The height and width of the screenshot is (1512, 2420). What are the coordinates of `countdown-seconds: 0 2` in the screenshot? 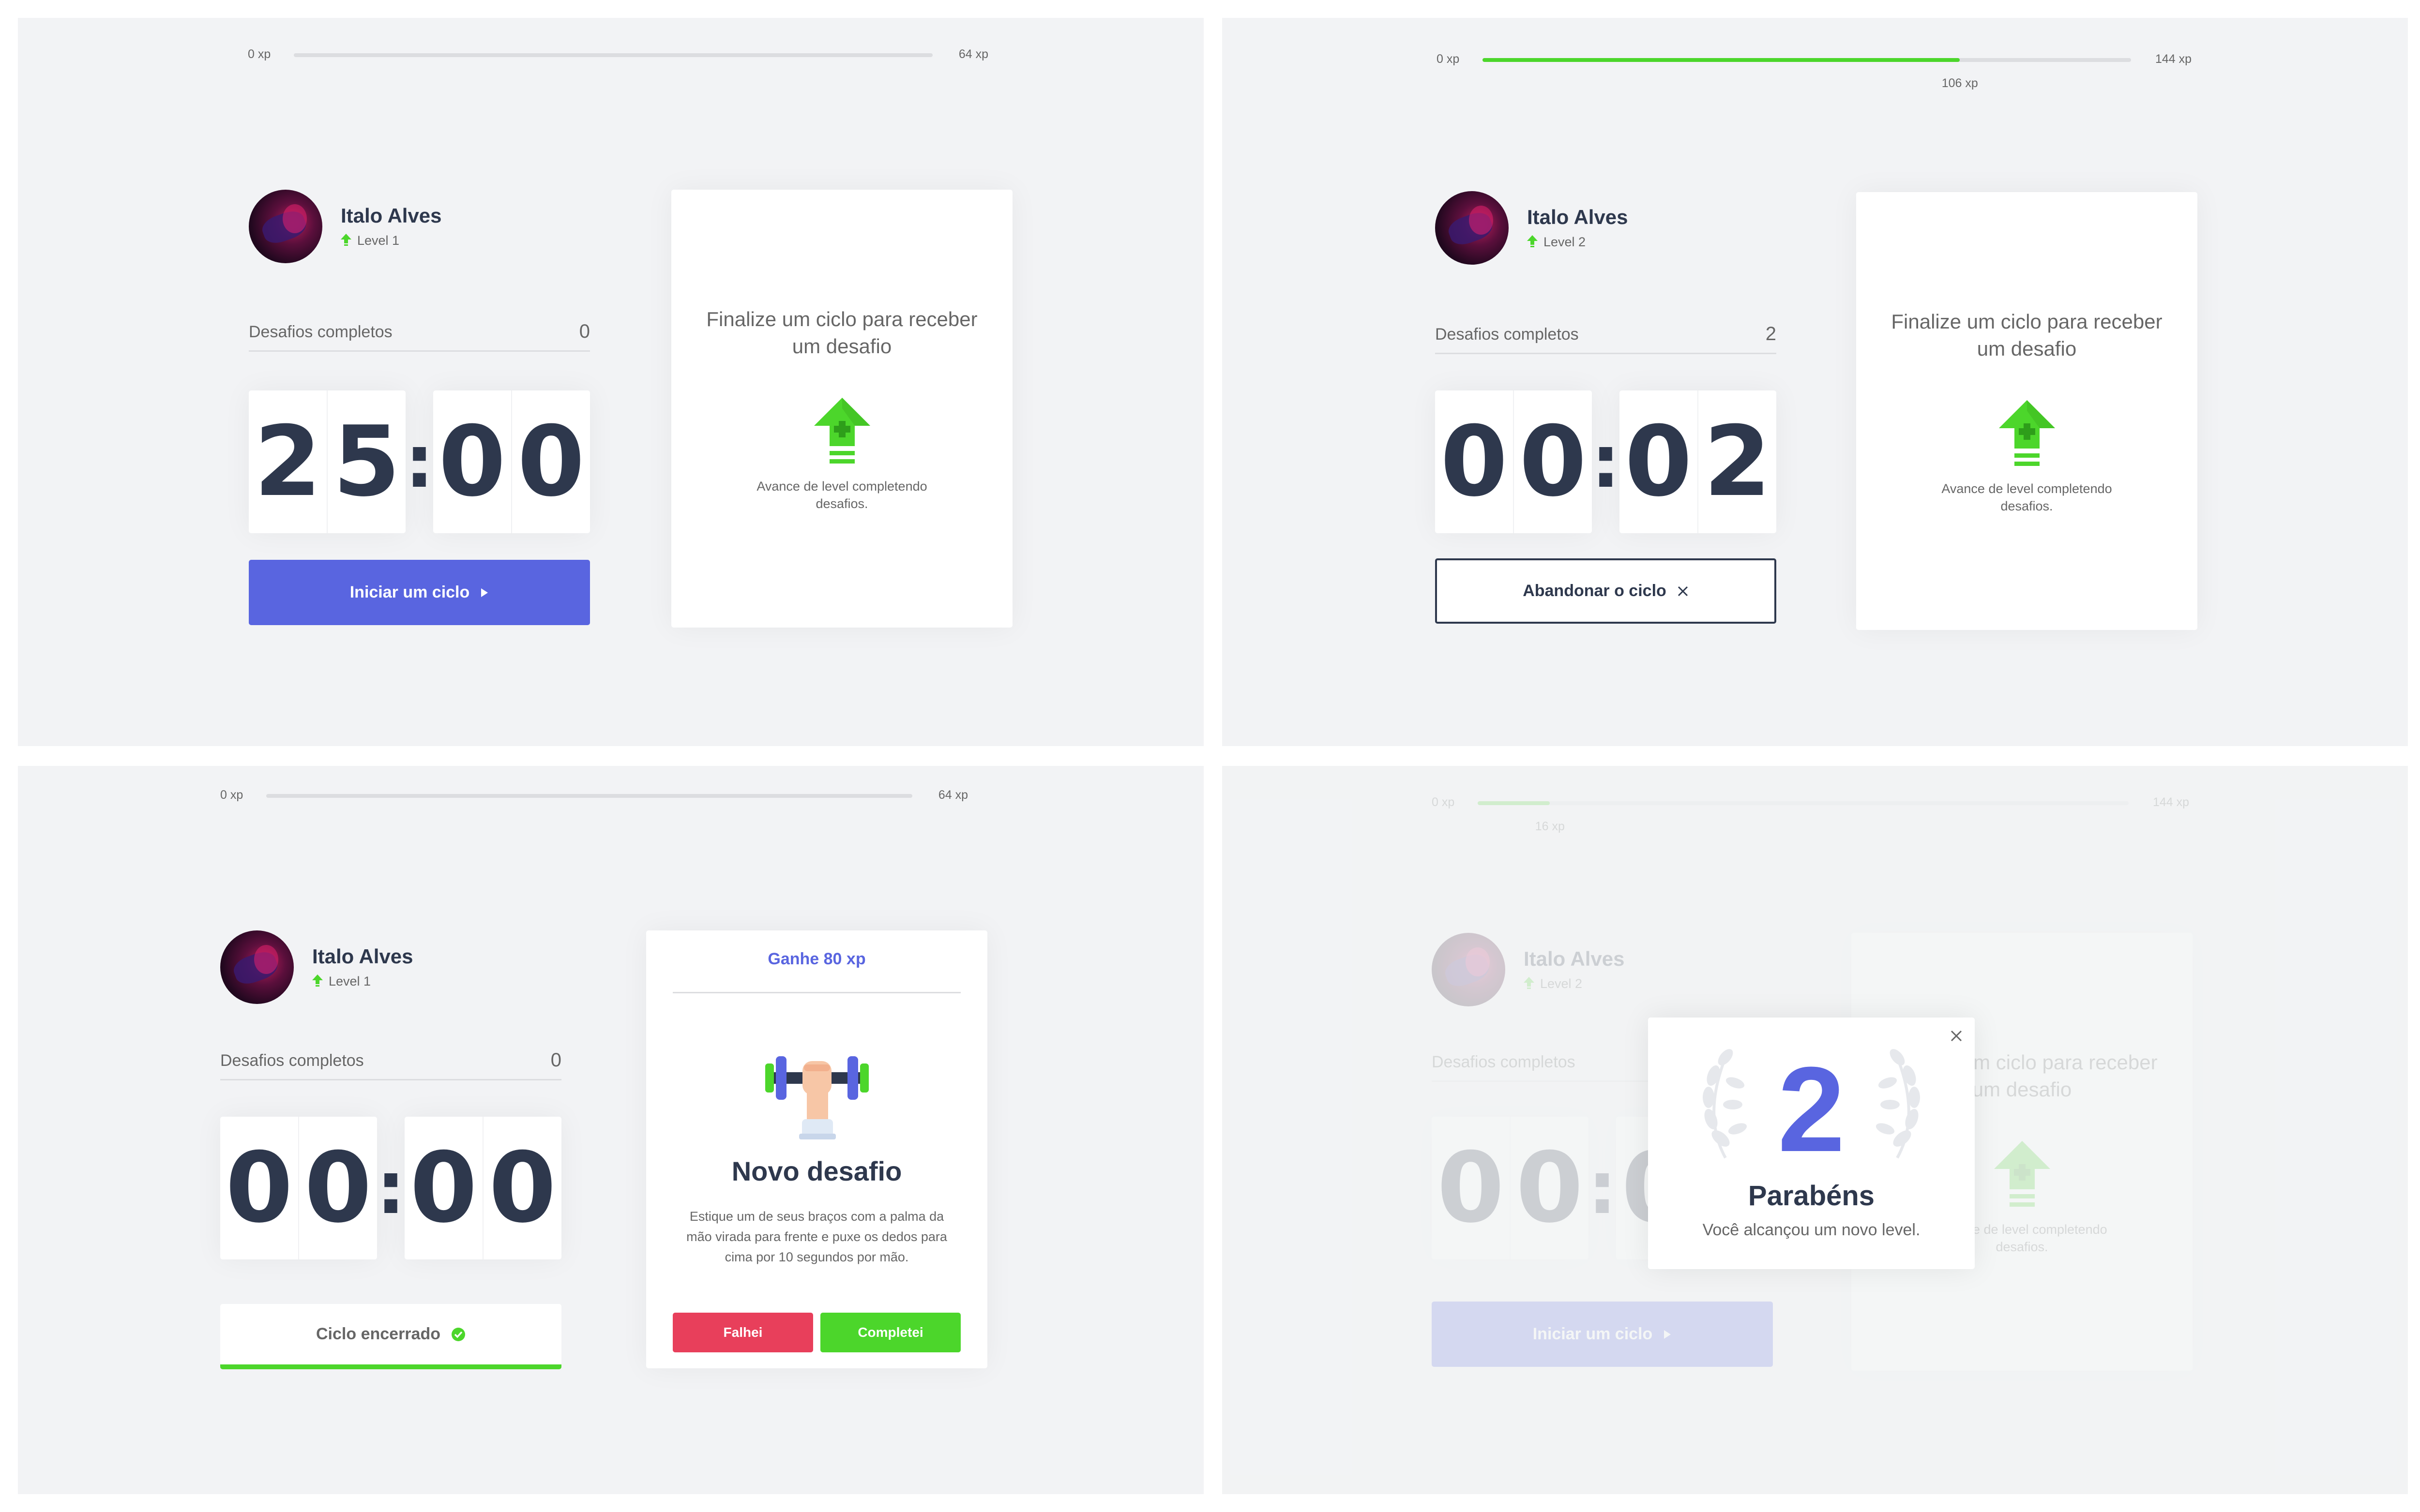 It's located at (1697, 461).